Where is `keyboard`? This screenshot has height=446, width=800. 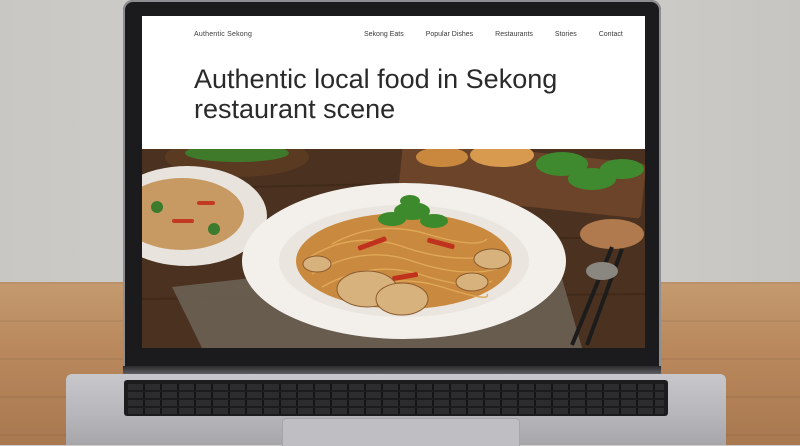
keyboard is located at coordinates (396, 398).